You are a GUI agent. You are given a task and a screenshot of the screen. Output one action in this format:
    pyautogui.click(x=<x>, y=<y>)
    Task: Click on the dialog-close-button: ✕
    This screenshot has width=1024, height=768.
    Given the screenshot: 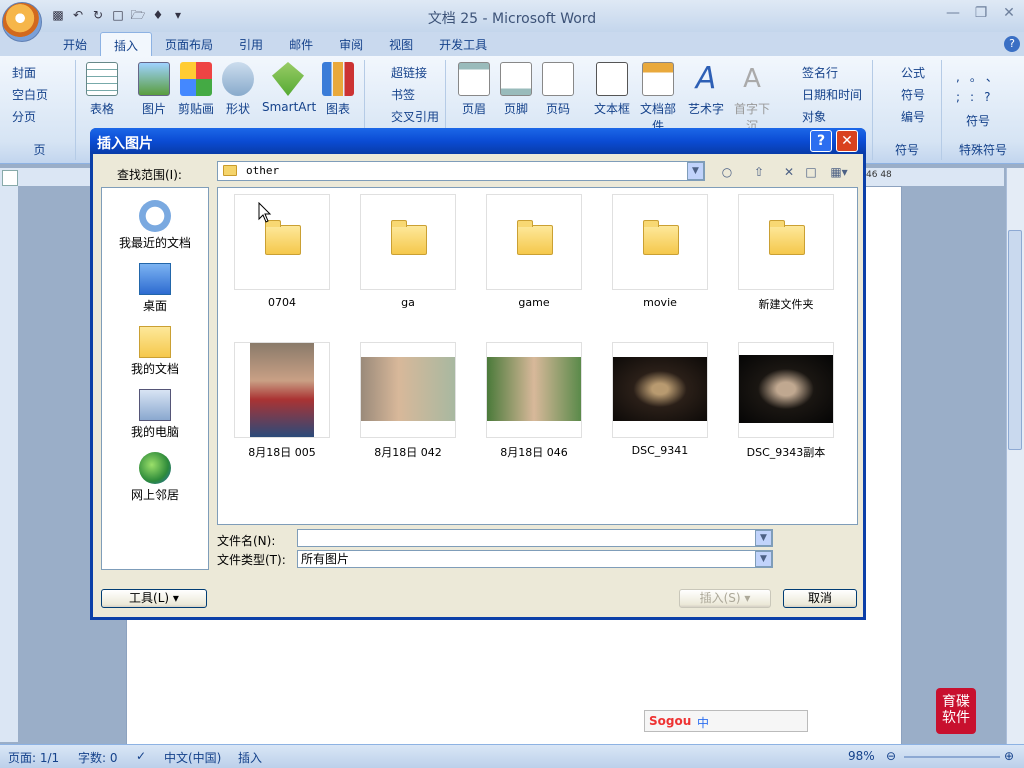 What is the action you would take?
    pyautogui.click(x=847, y=141)
    